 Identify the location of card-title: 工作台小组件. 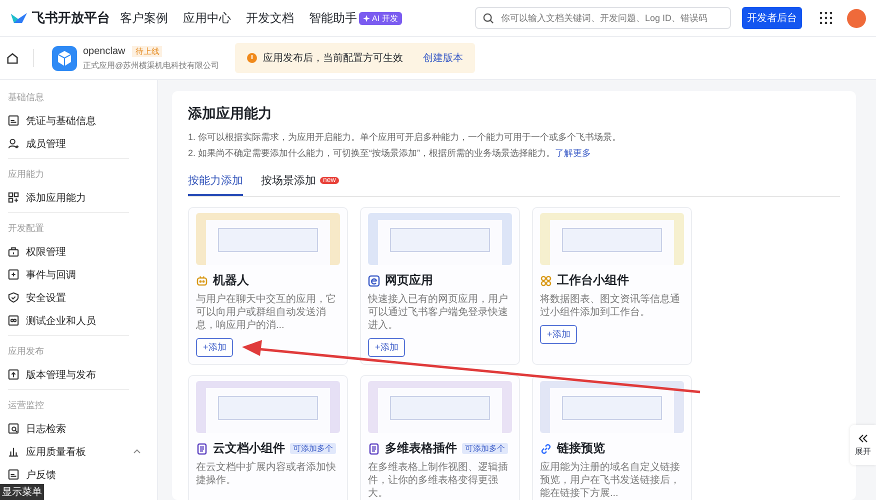
(593, 280).